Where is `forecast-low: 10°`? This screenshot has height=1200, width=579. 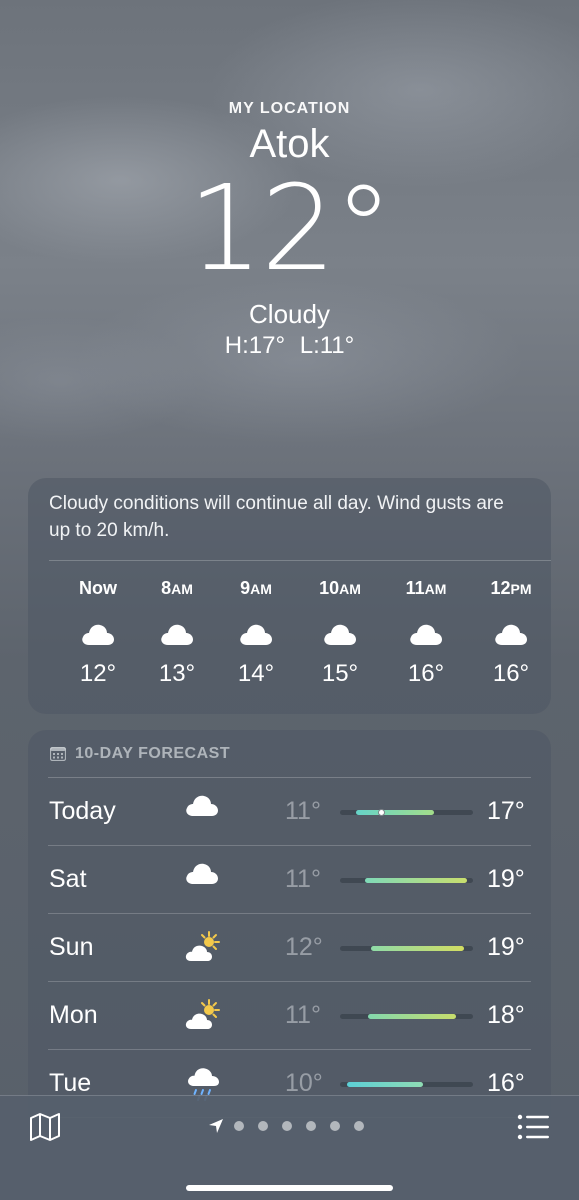
forecast-low: 10° is located at coordinates (304, 1083).